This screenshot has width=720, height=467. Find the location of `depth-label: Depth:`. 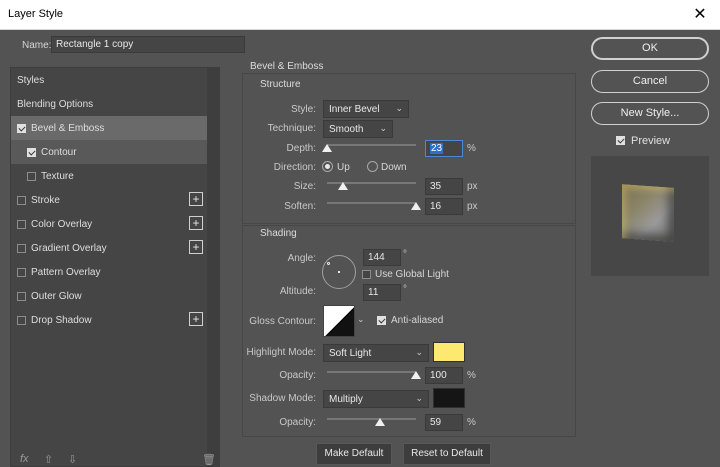

depth-label: Depth: is located at coordinates (301, 148).